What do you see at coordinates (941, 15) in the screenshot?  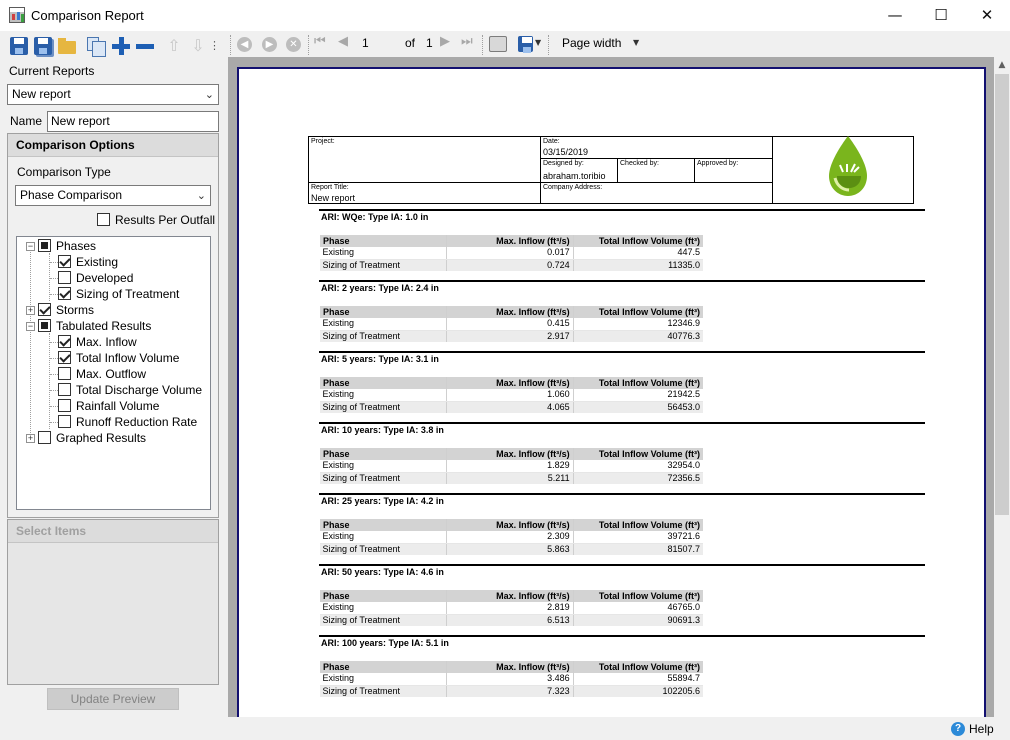 I see `maximize-button: ☐` at bounding box center [941, 15].